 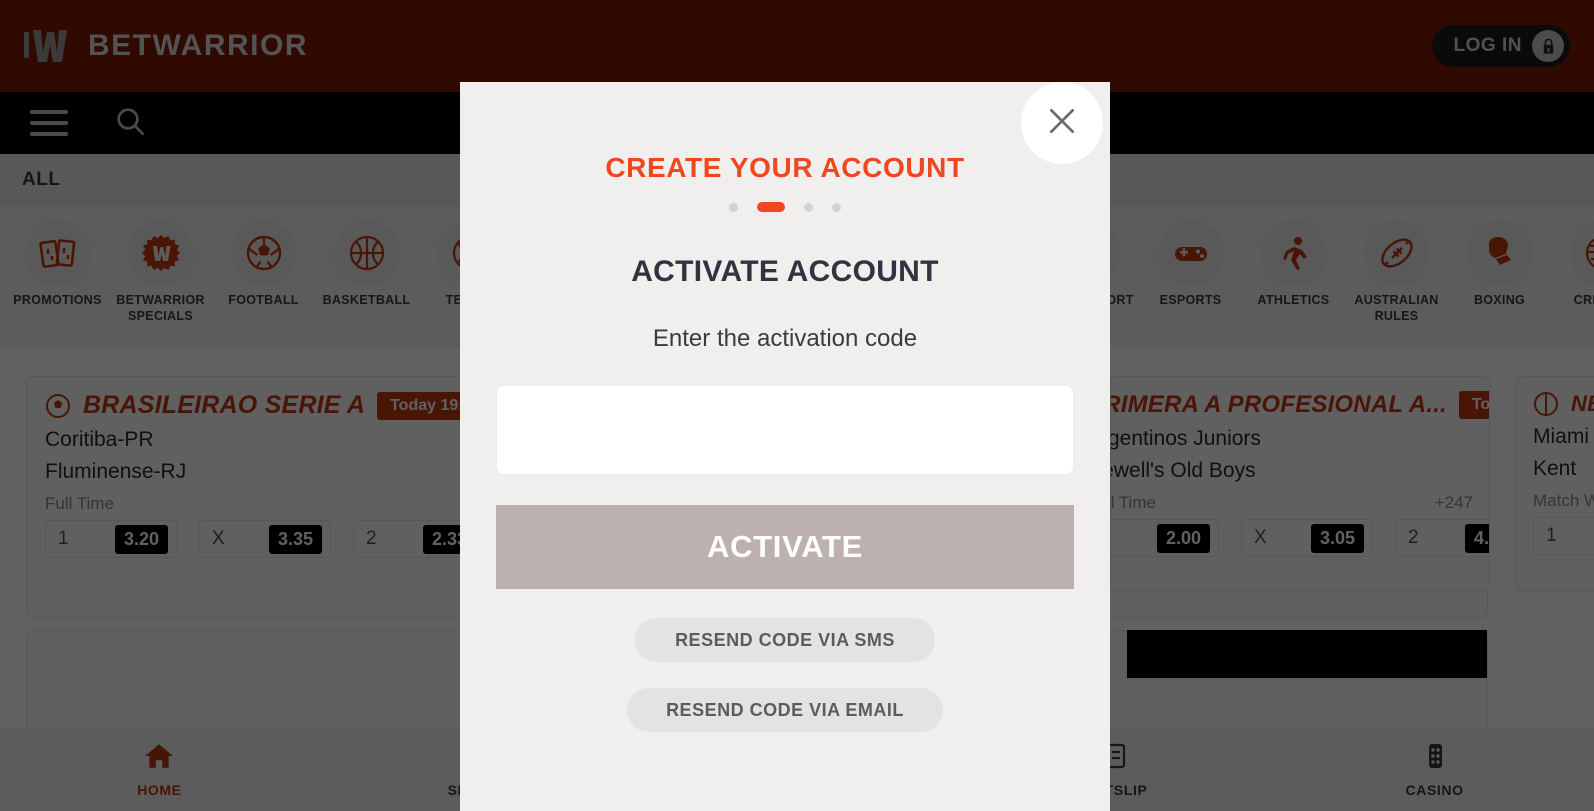 What do you see at coordinates (785, 271) in the screenshot?
I see `modal-subtitle: ACTIVATE ACCOUNT` at bounding box center [785, 271].